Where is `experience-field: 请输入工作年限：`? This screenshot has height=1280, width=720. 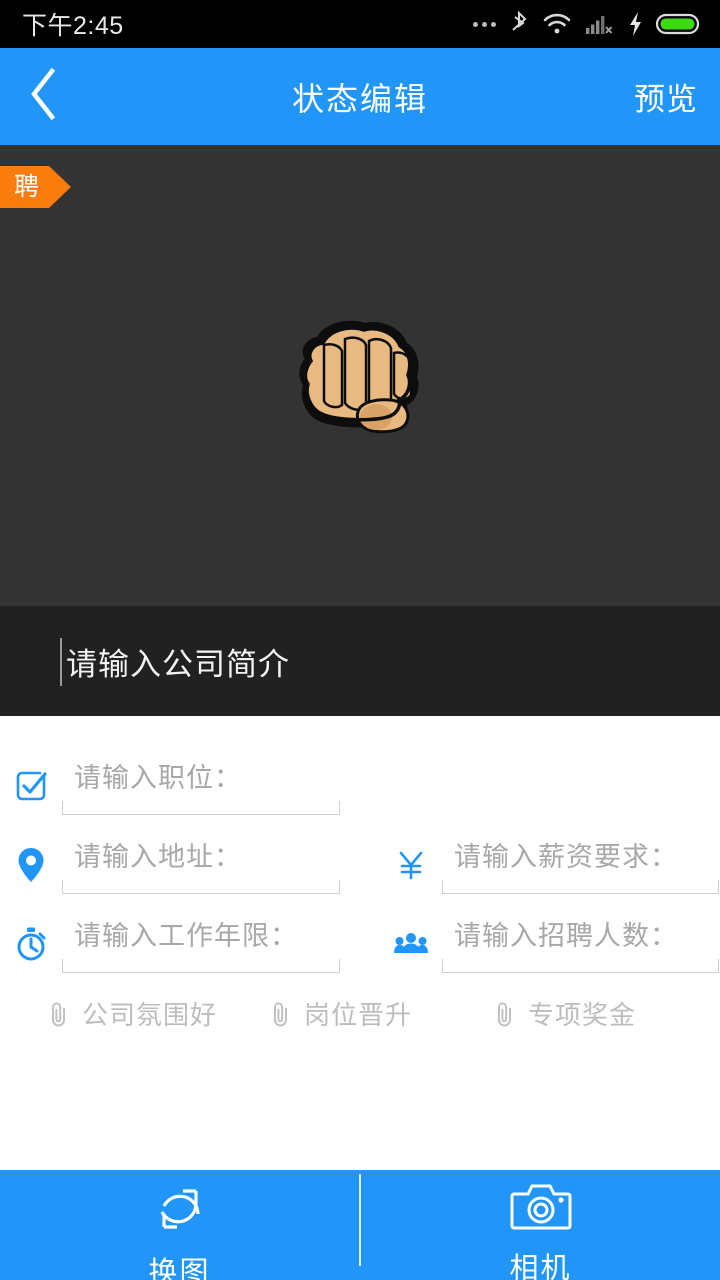
experience-field: 请输入工作年限： is located at coordinates (190, 943).